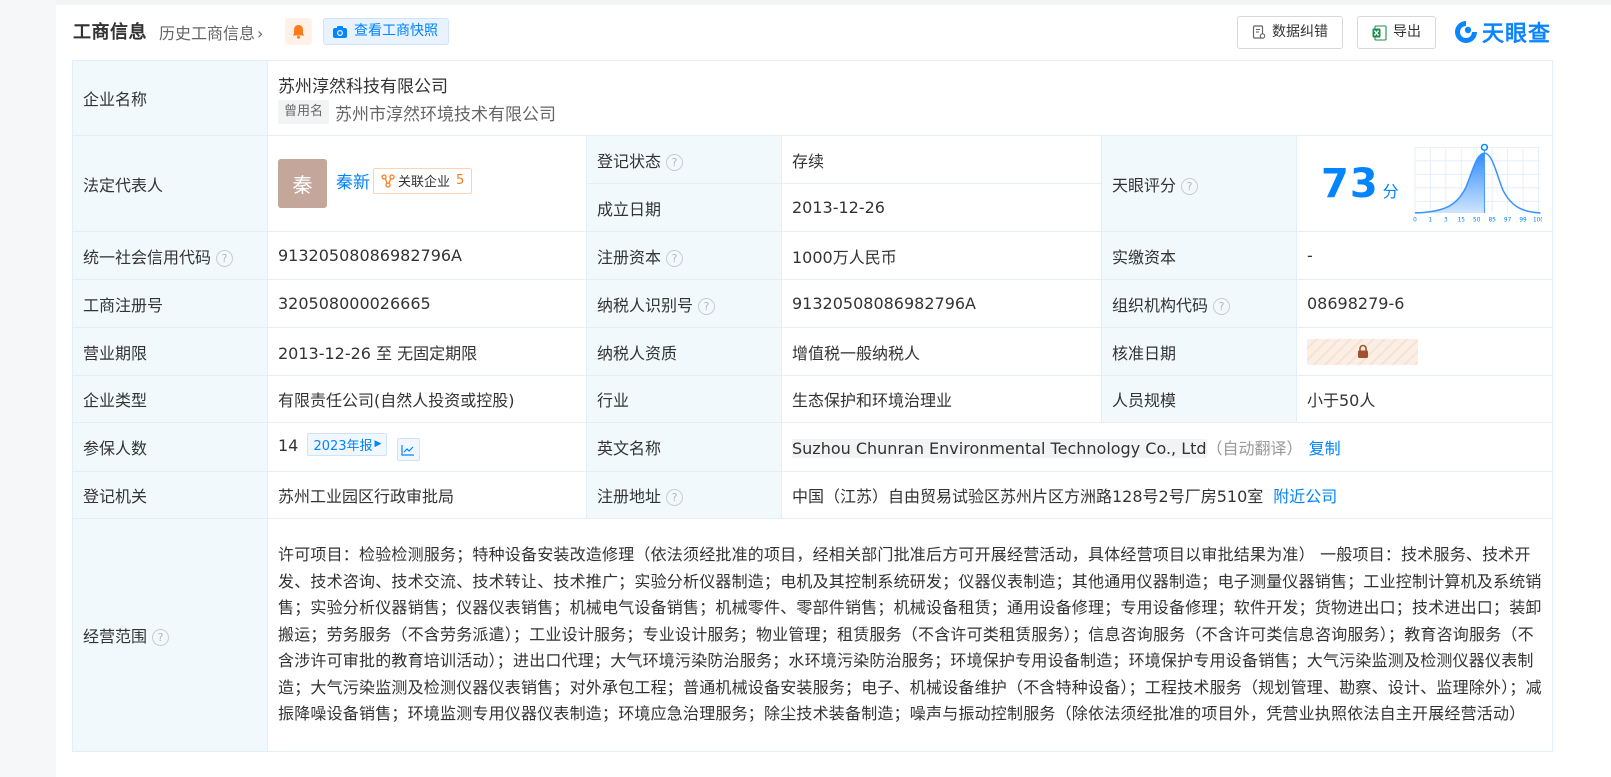  Describe the element at coordinates (170, 98) in the screenshot. I see `company-name-label: 企业名称` at that location.